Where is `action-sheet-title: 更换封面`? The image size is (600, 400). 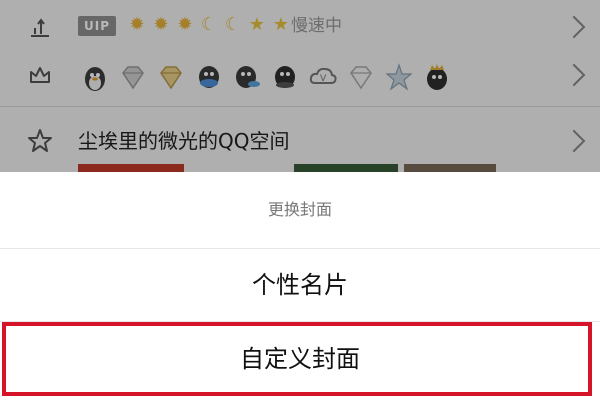
action-sheet-title: 更换封面 is located at coordinates (299, 209).